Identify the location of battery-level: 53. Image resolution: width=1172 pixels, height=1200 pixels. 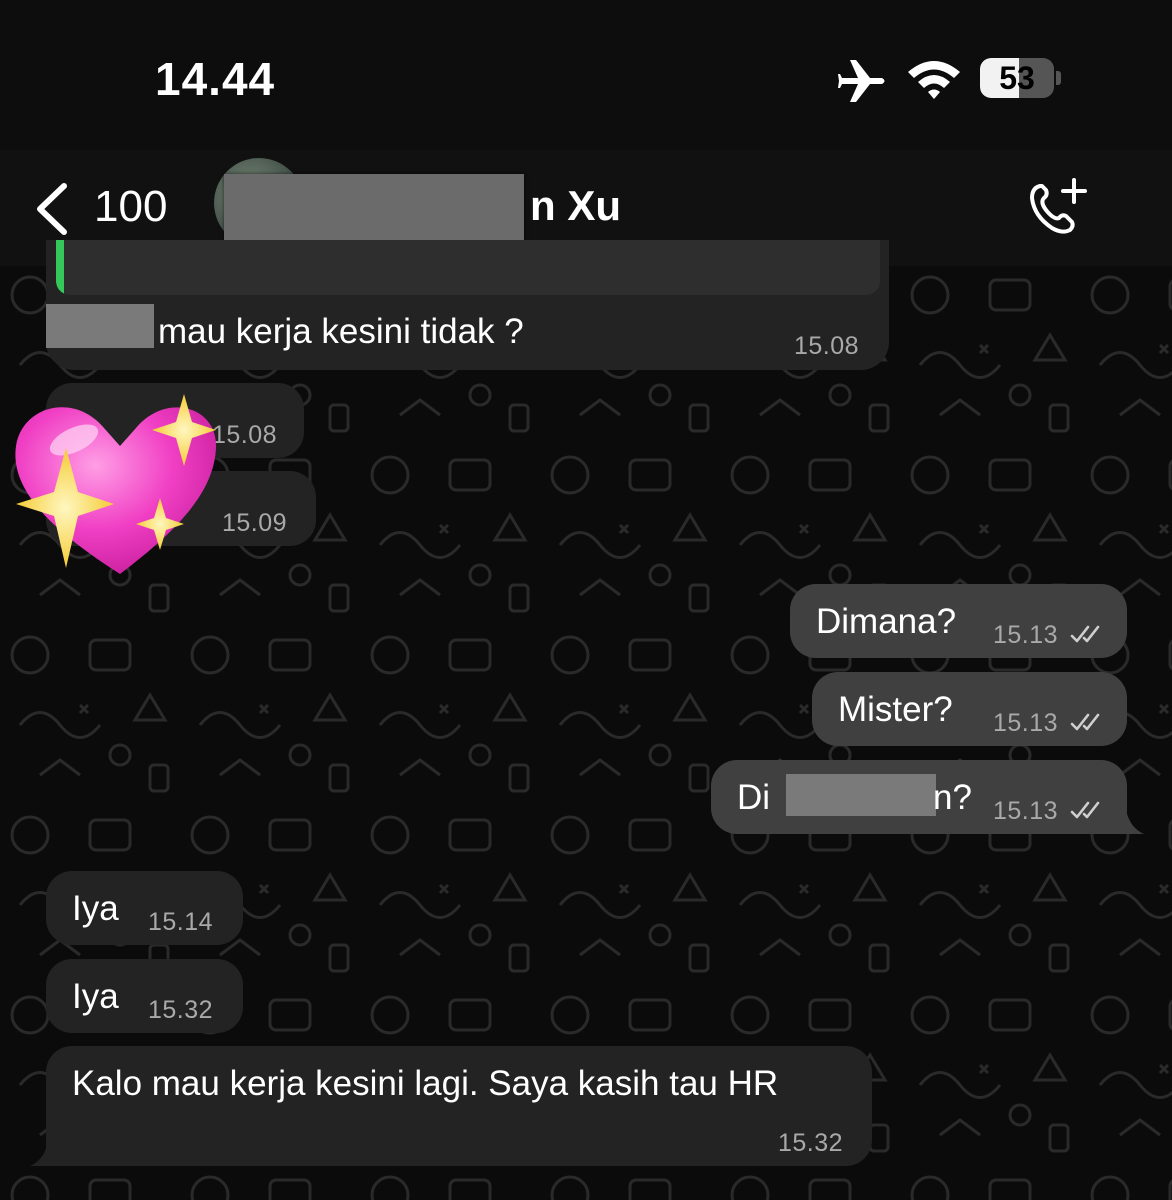
(1017, 78).